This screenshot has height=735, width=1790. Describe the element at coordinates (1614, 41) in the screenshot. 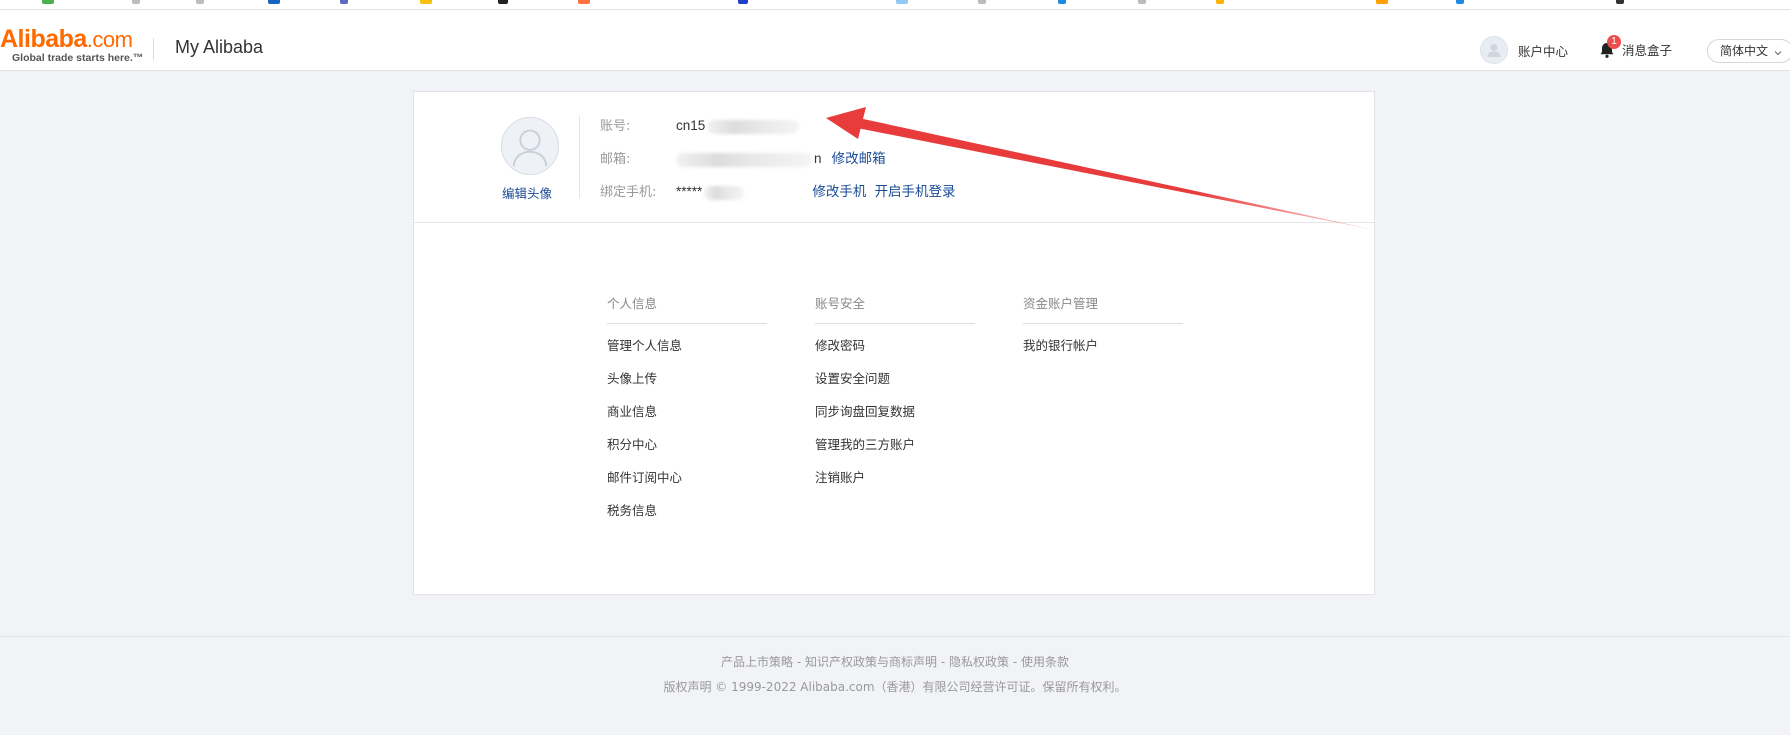

I see `message-count-badge: 1` at that location.